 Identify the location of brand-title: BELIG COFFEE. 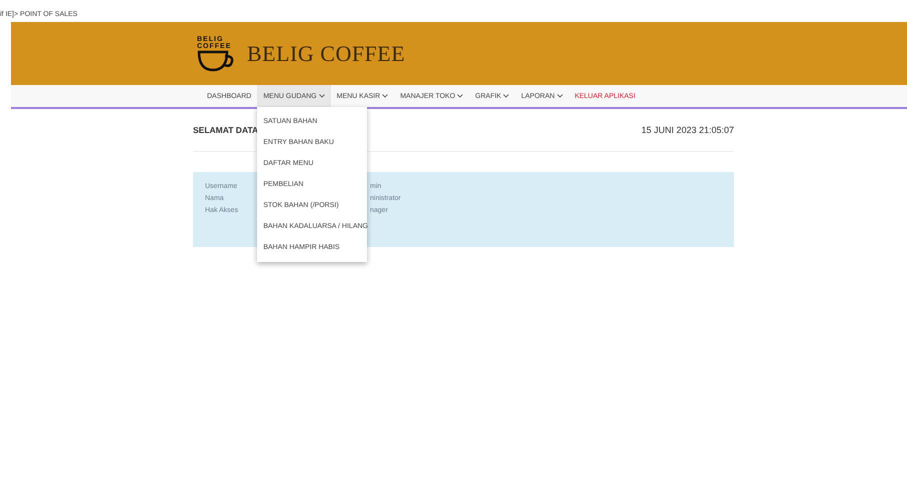
(326, 53).